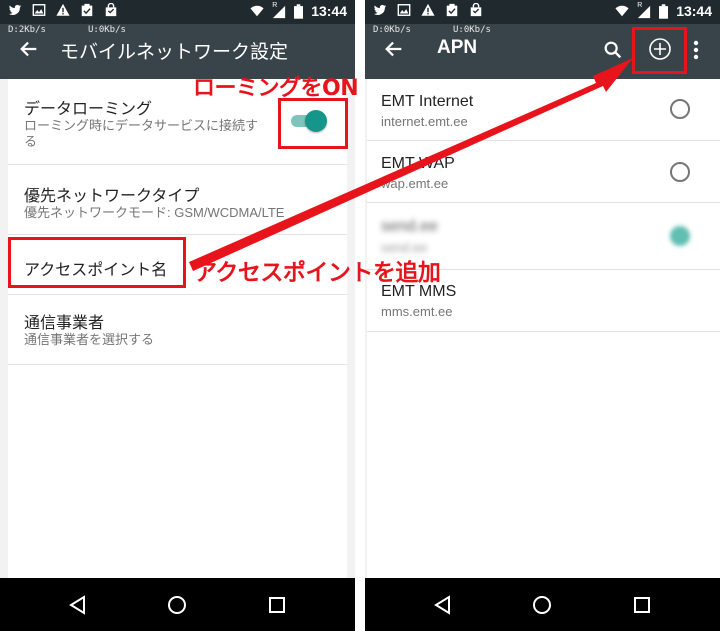 This screenshot has height=631, width=720. What do you see at coordinates (89, 339) in the screenshot?
I see `setting-subtitle: 通信事業者を選択する` at bounding box center [89, 339].